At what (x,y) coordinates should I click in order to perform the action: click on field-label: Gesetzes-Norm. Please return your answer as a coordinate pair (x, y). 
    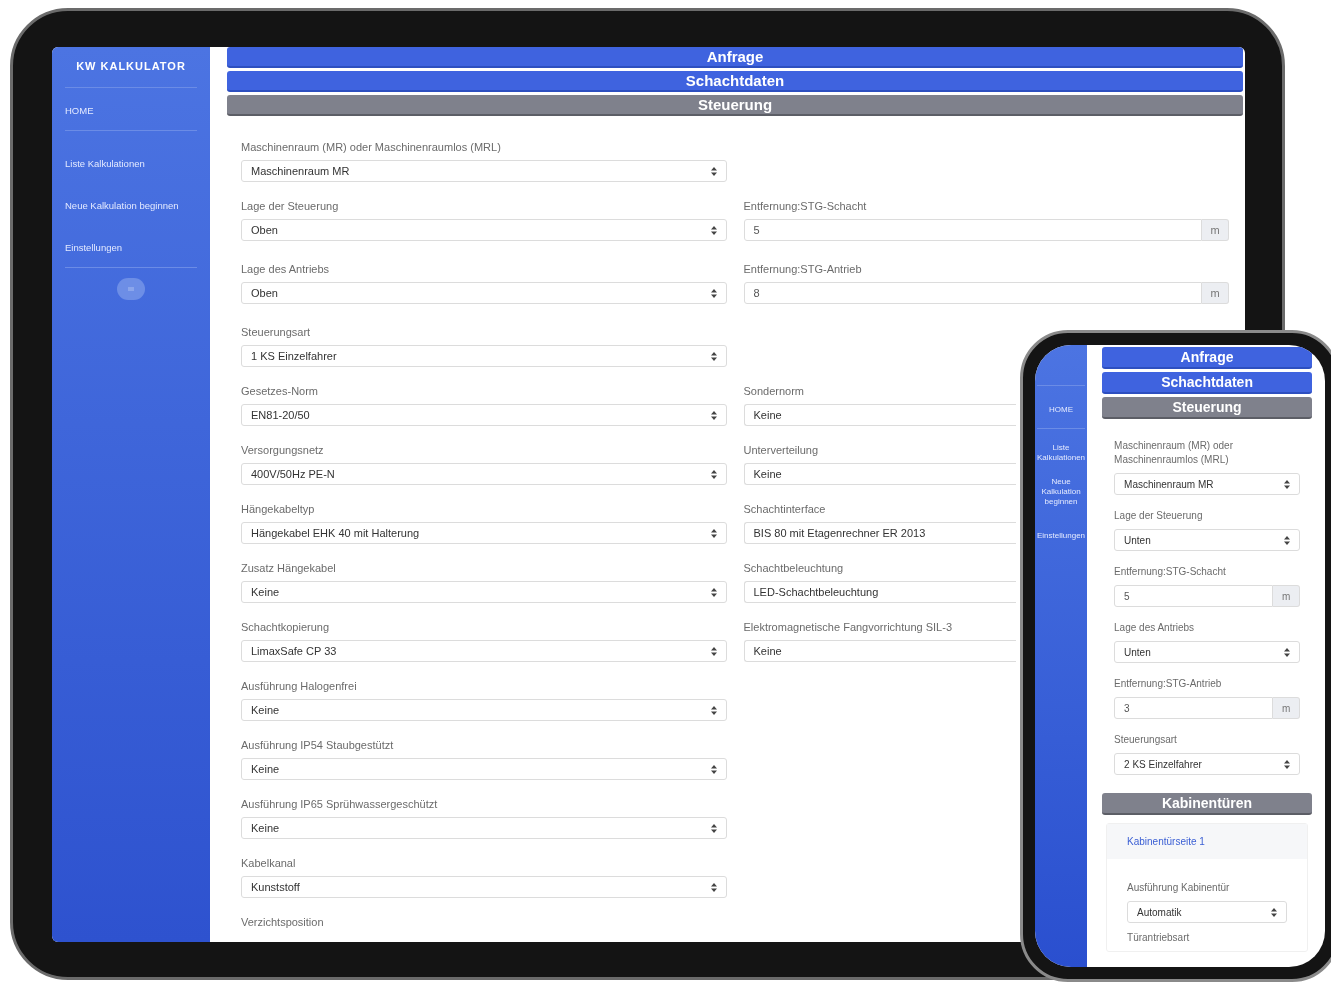
    Looking at the image, I should click on (280, 391).